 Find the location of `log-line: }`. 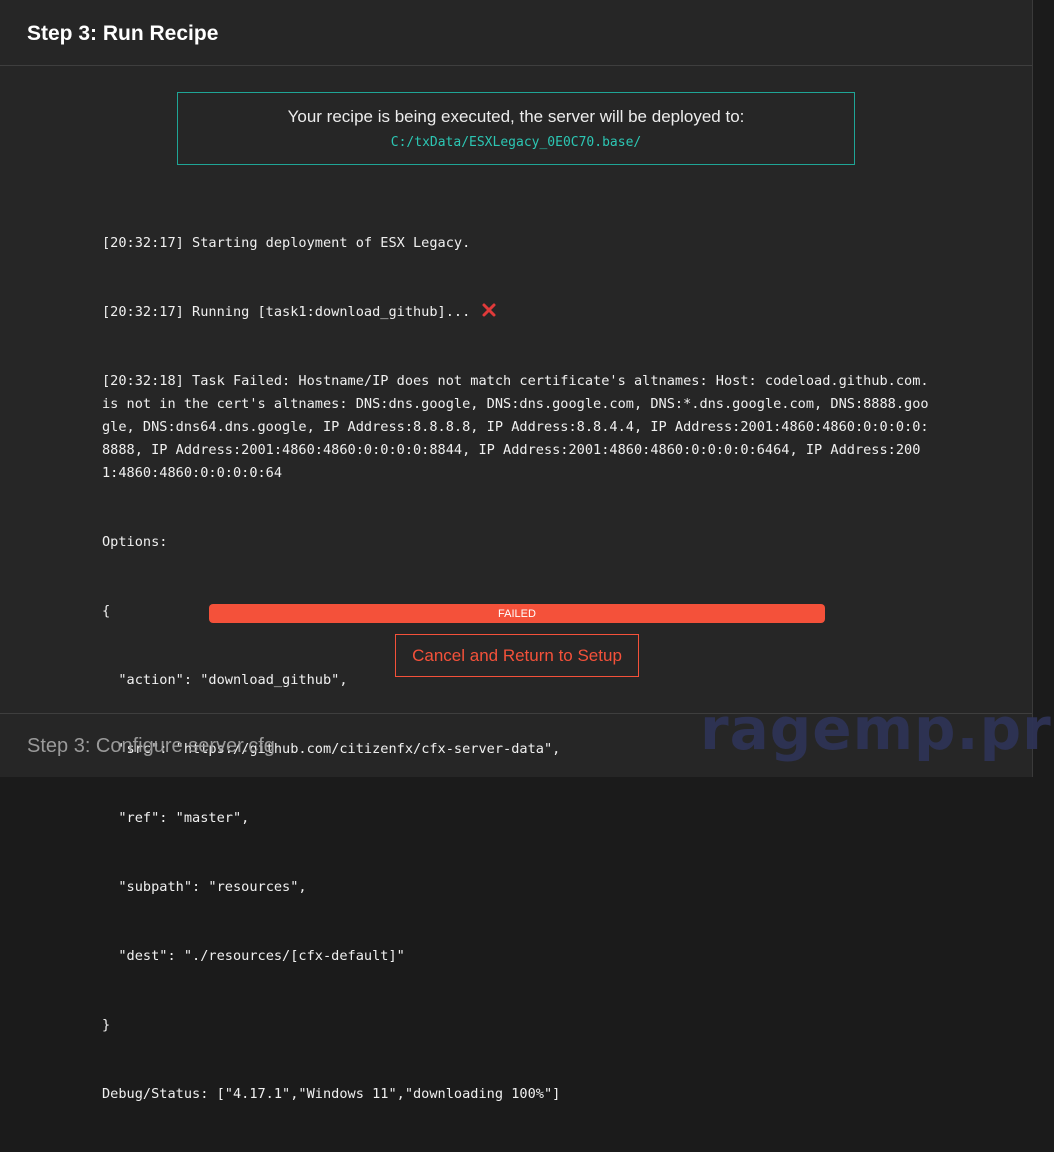

log-line: } is located at coordinates (106, 1025).